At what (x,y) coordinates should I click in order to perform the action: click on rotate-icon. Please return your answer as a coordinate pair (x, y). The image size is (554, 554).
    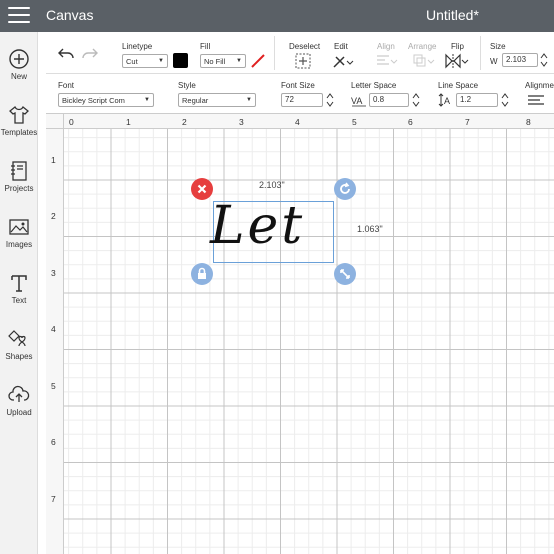
    Looking at the image, I should click on (345, 188).